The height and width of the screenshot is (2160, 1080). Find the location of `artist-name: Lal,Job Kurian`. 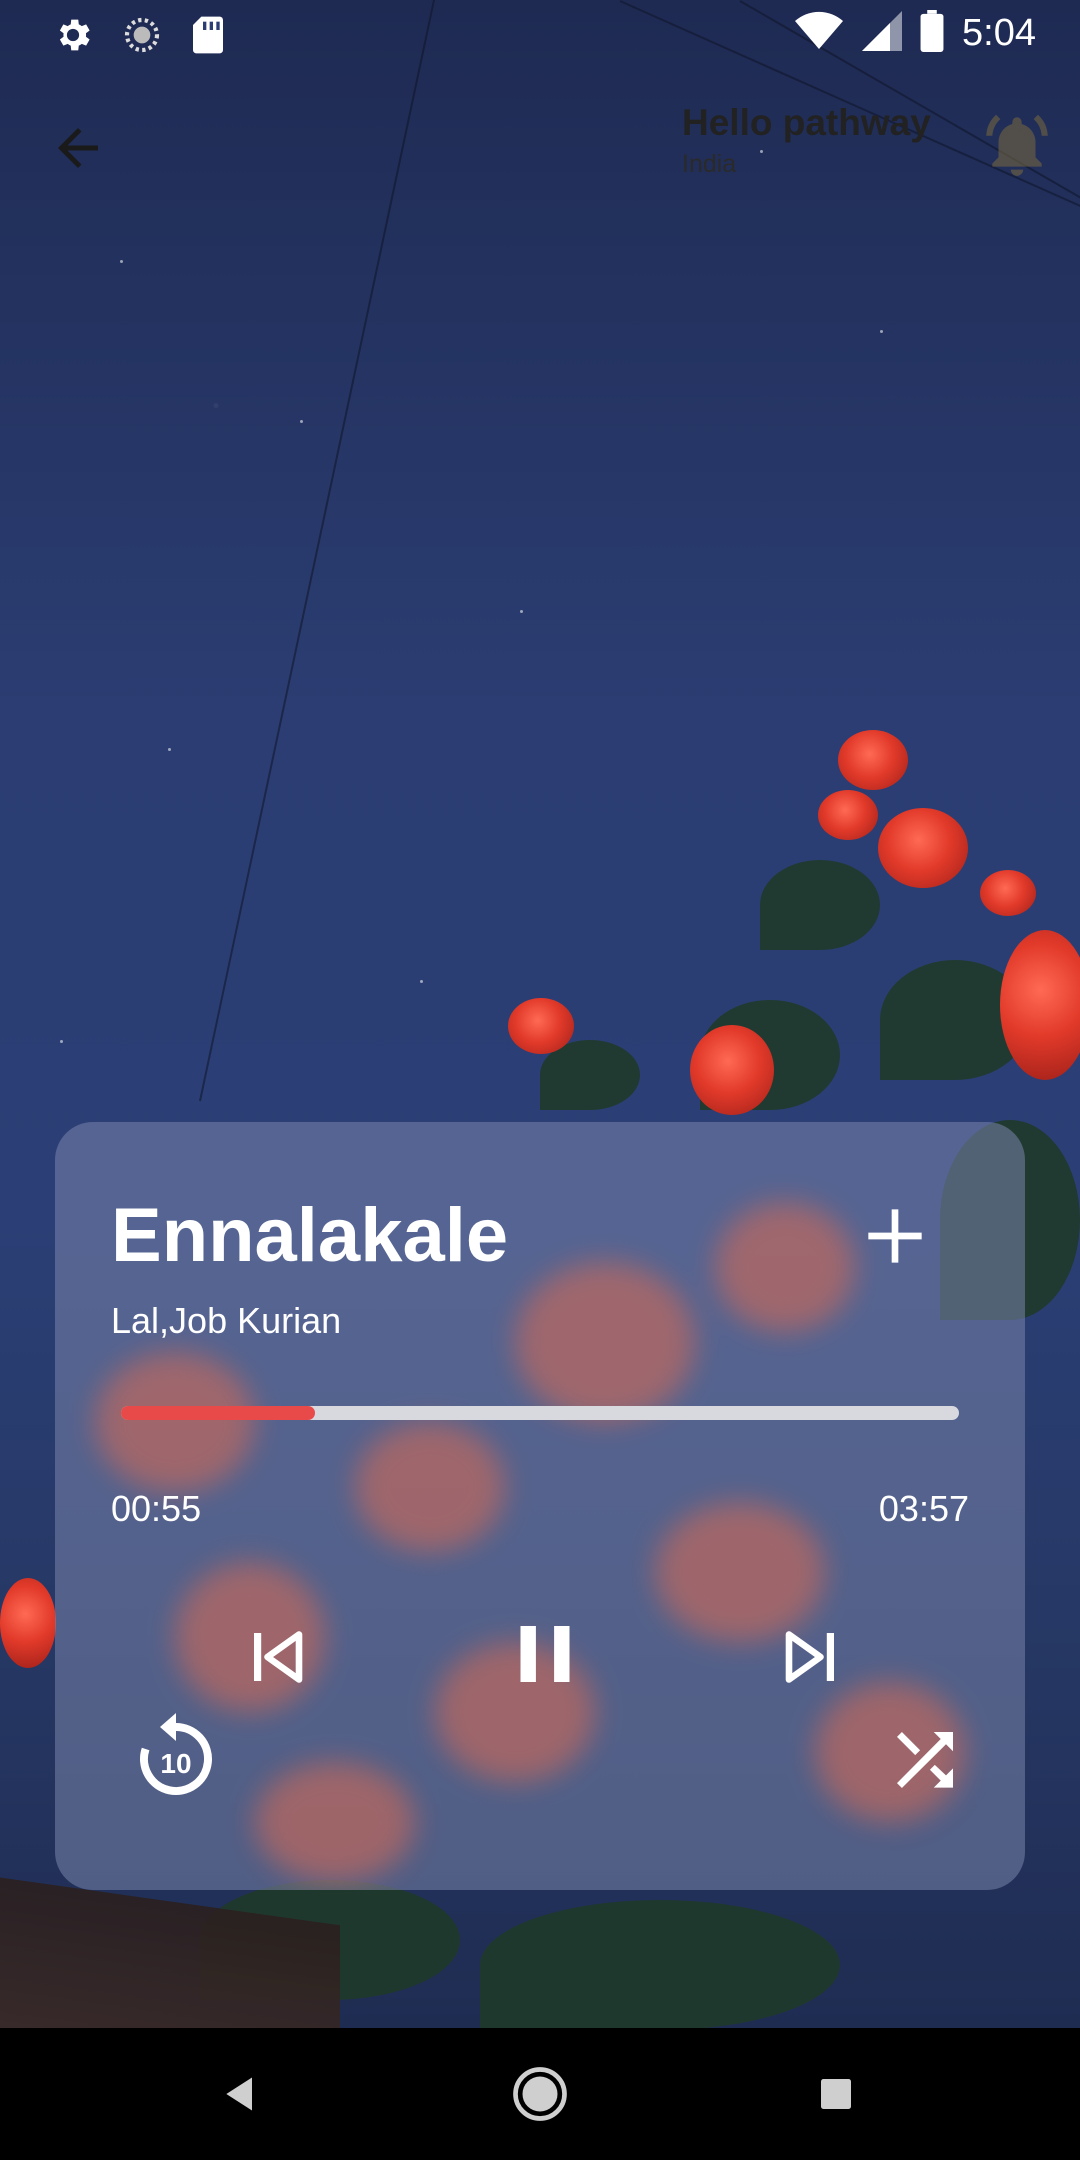

artist-name: Lal,Job Kurian is located at coordinates (226, 1320).